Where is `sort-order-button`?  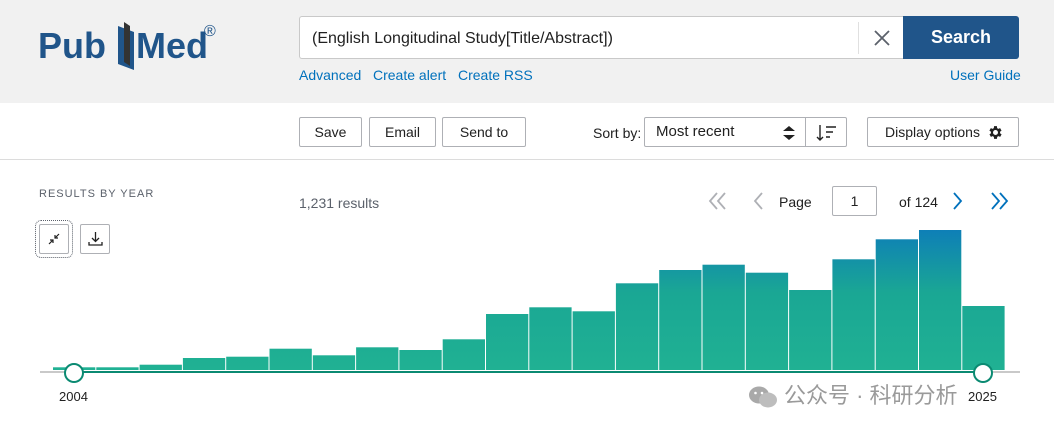 sort-order-button is located at coordinates (826, 132).